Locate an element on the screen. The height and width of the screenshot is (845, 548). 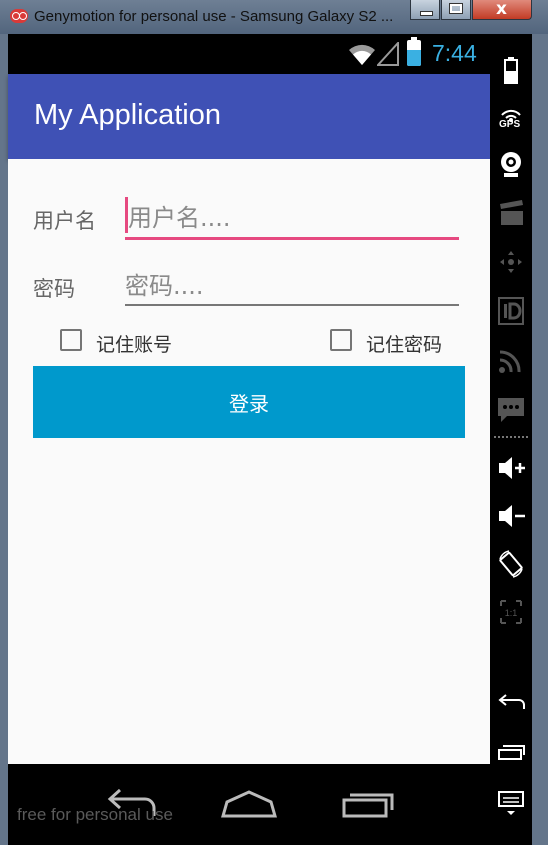
toolbar-separator is located at coordinates (511, 437).